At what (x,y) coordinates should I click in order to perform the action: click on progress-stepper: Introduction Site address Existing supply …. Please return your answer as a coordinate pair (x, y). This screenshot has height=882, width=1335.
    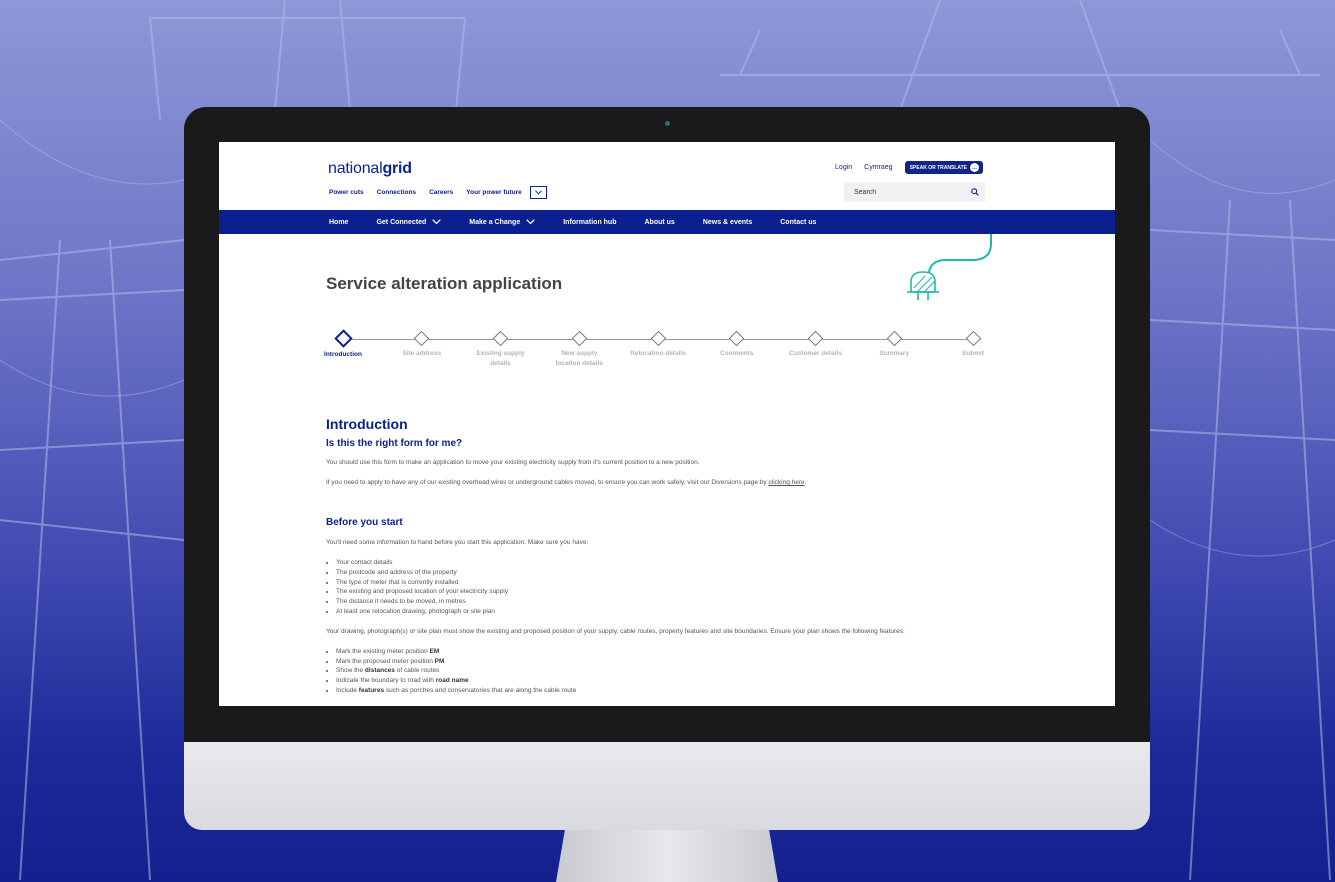
    Looking at the image, I should click on (657, 364).